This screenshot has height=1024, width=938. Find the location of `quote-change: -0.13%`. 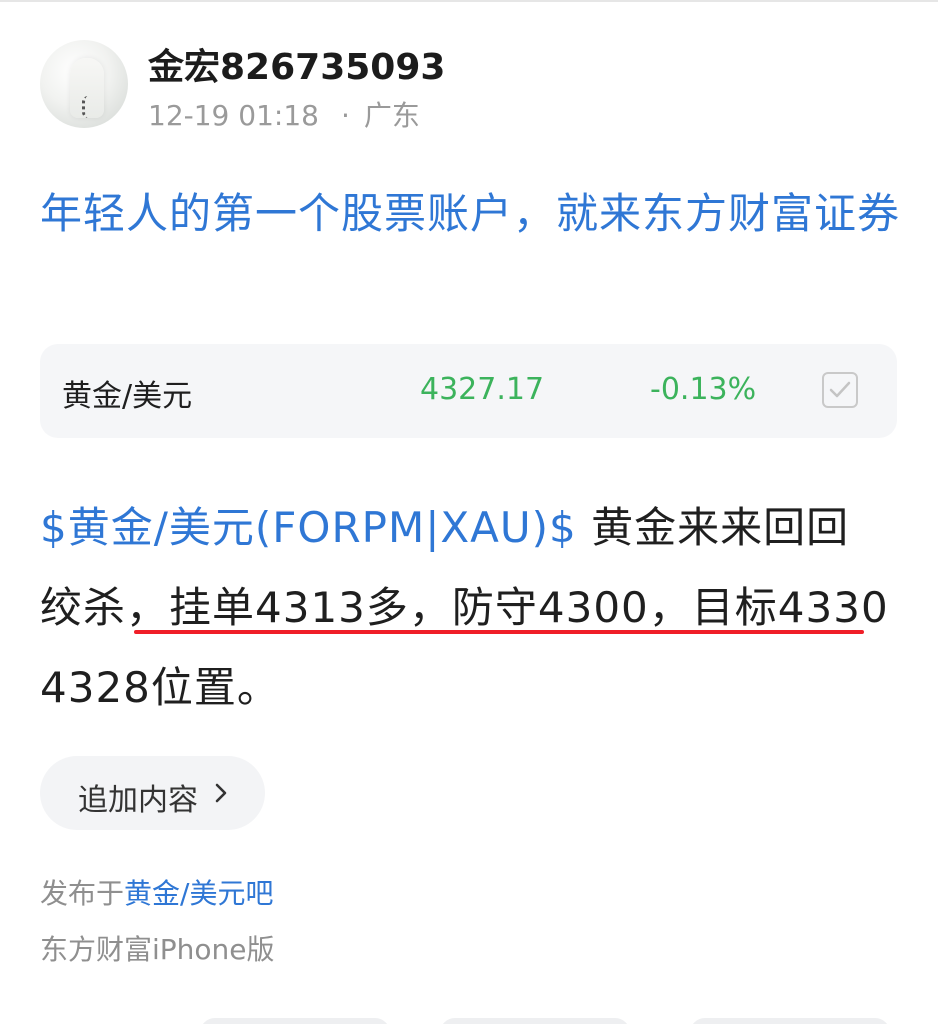

quote-change: -0.13% is located at coordinates (703, 389).